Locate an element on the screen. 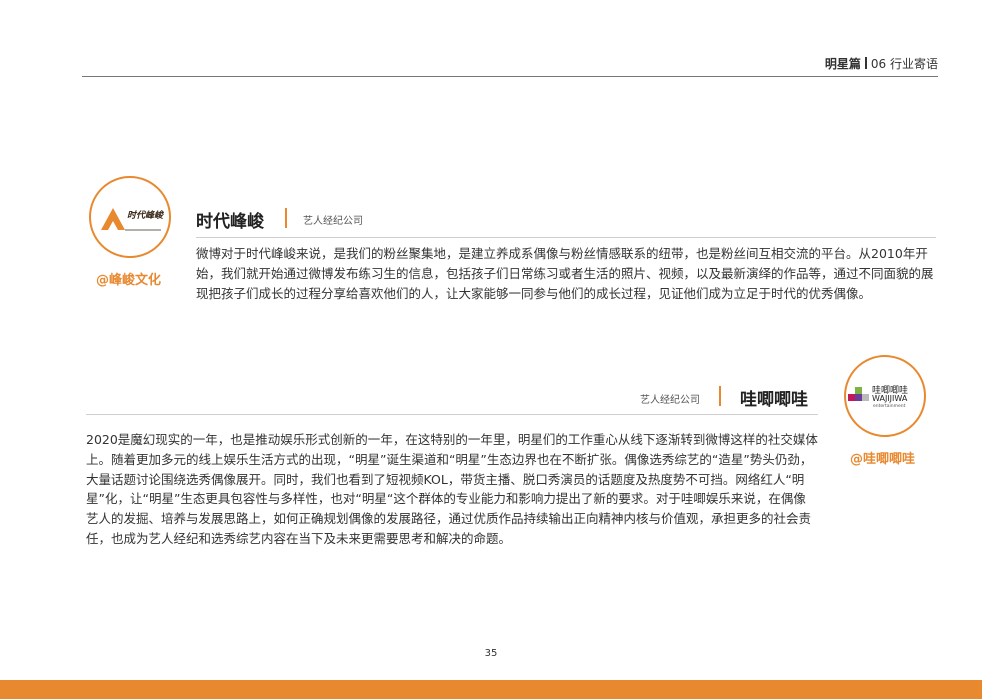  header-separator is located at coordinates (865, 63).